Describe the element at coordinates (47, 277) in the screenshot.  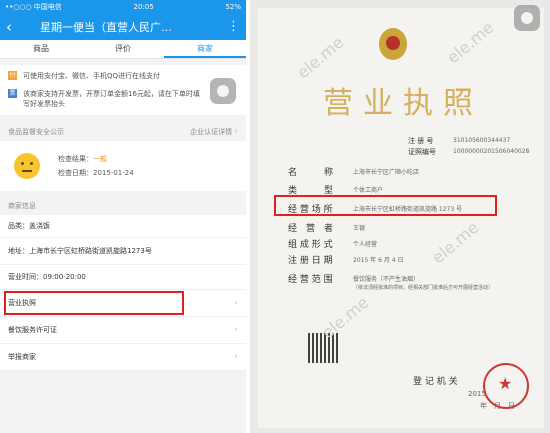
I see `hours-text: 营业时间：09:00-20:00` at that location.